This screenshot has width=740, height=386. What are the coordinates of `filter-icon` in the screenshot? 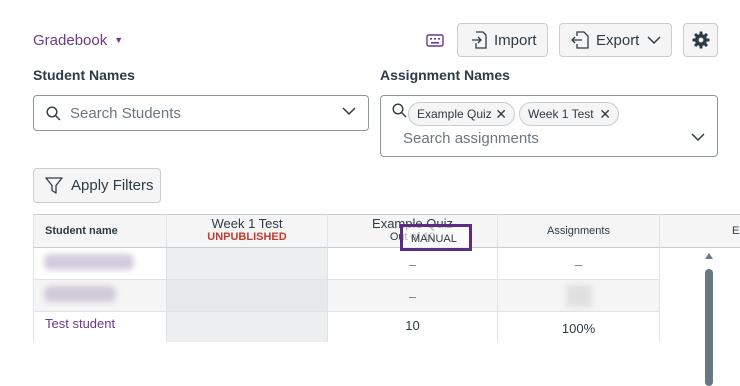 It's located at (54, 185).